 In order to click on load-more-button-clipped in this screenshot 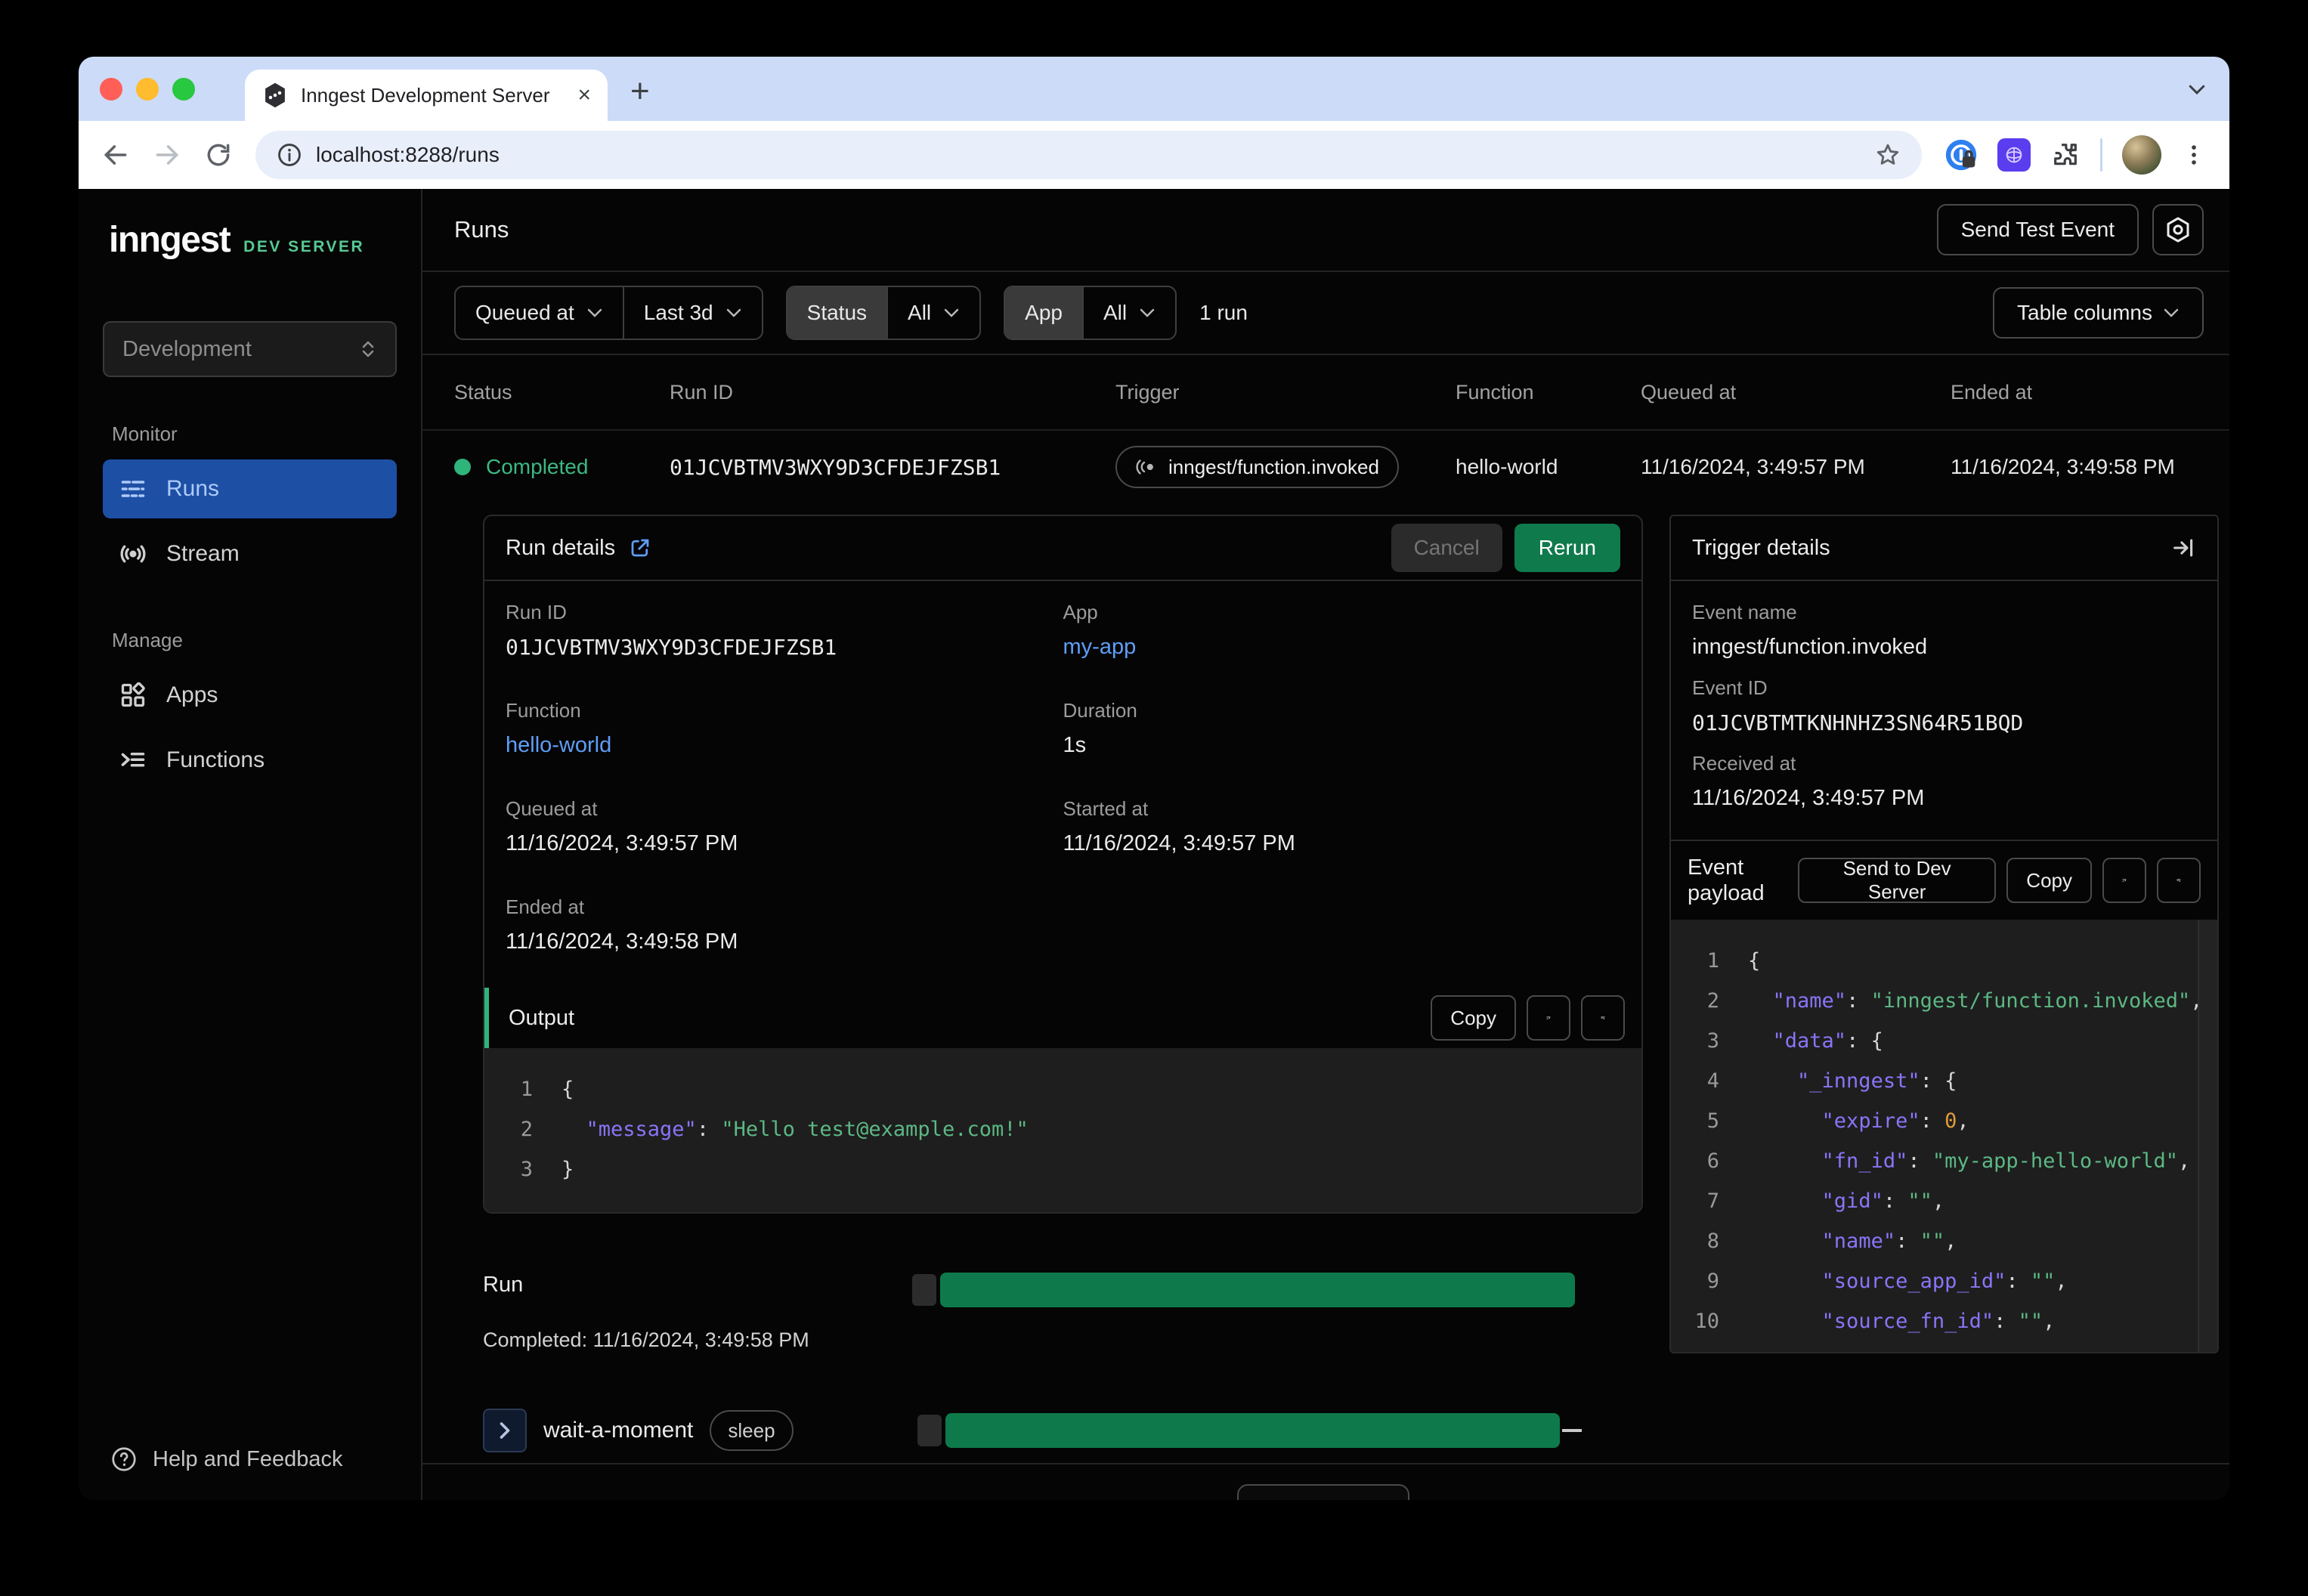, I will do `click(1323, 1492)`.